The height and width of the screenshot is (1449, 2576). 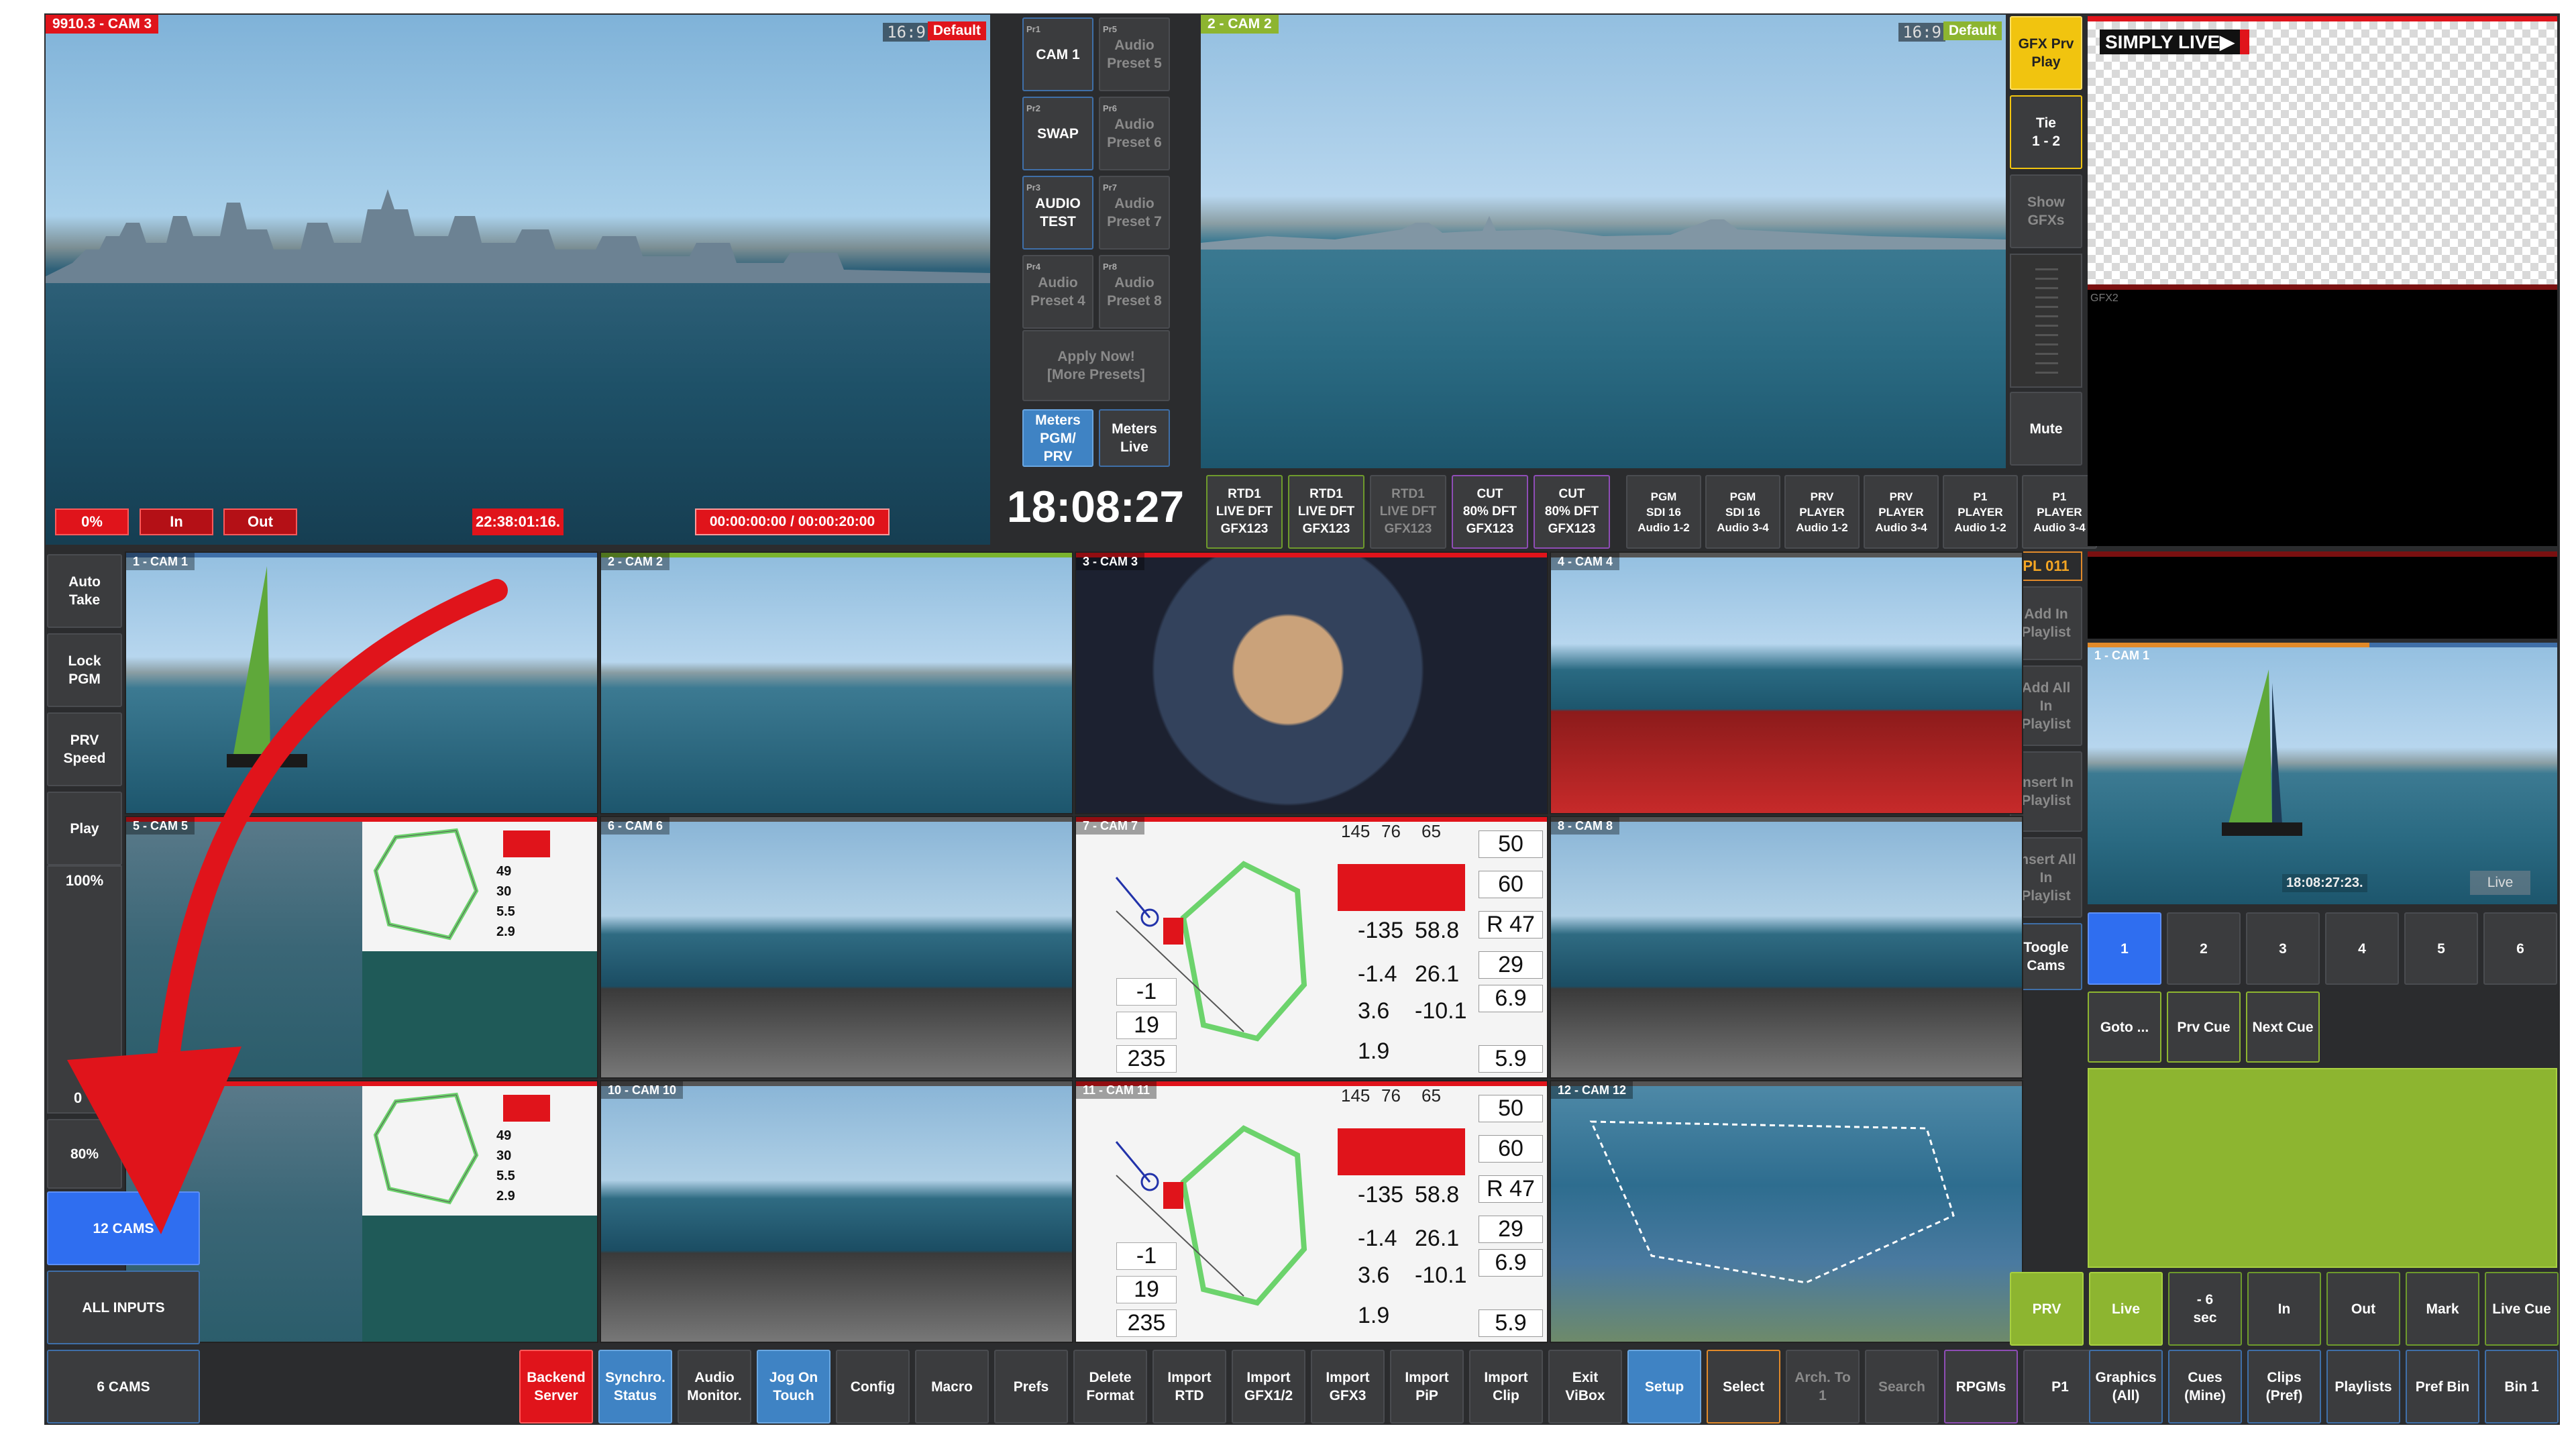 What do you see at coordinates (2204, 1027) in the screenshot?
I see `cue-button: Prv Cue` at bounding box center [2204, 1027].